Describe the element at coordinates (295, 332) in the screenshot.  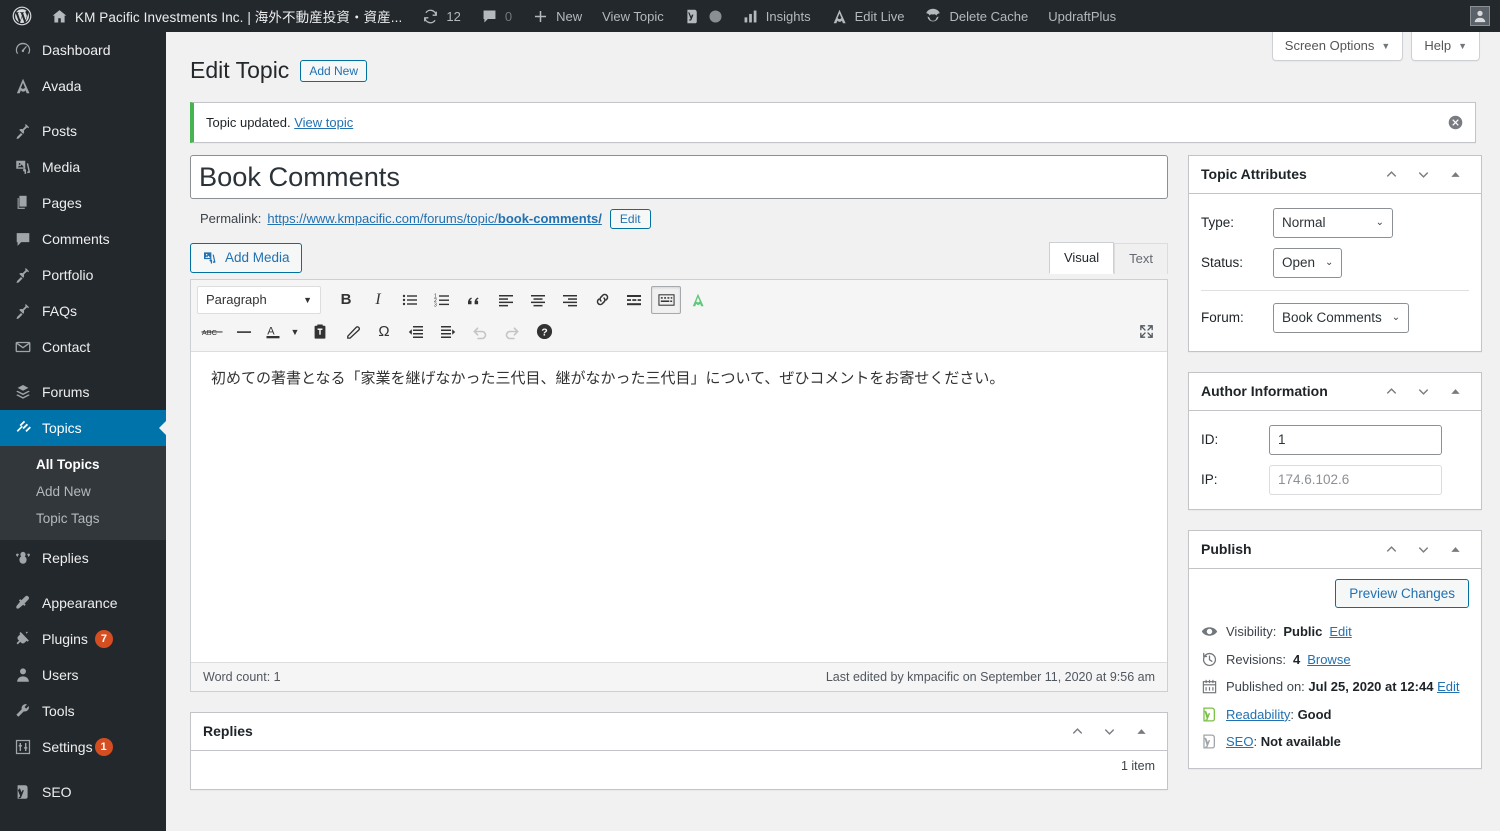
I see `text-color-dropdown-icon: ▼` at that location.